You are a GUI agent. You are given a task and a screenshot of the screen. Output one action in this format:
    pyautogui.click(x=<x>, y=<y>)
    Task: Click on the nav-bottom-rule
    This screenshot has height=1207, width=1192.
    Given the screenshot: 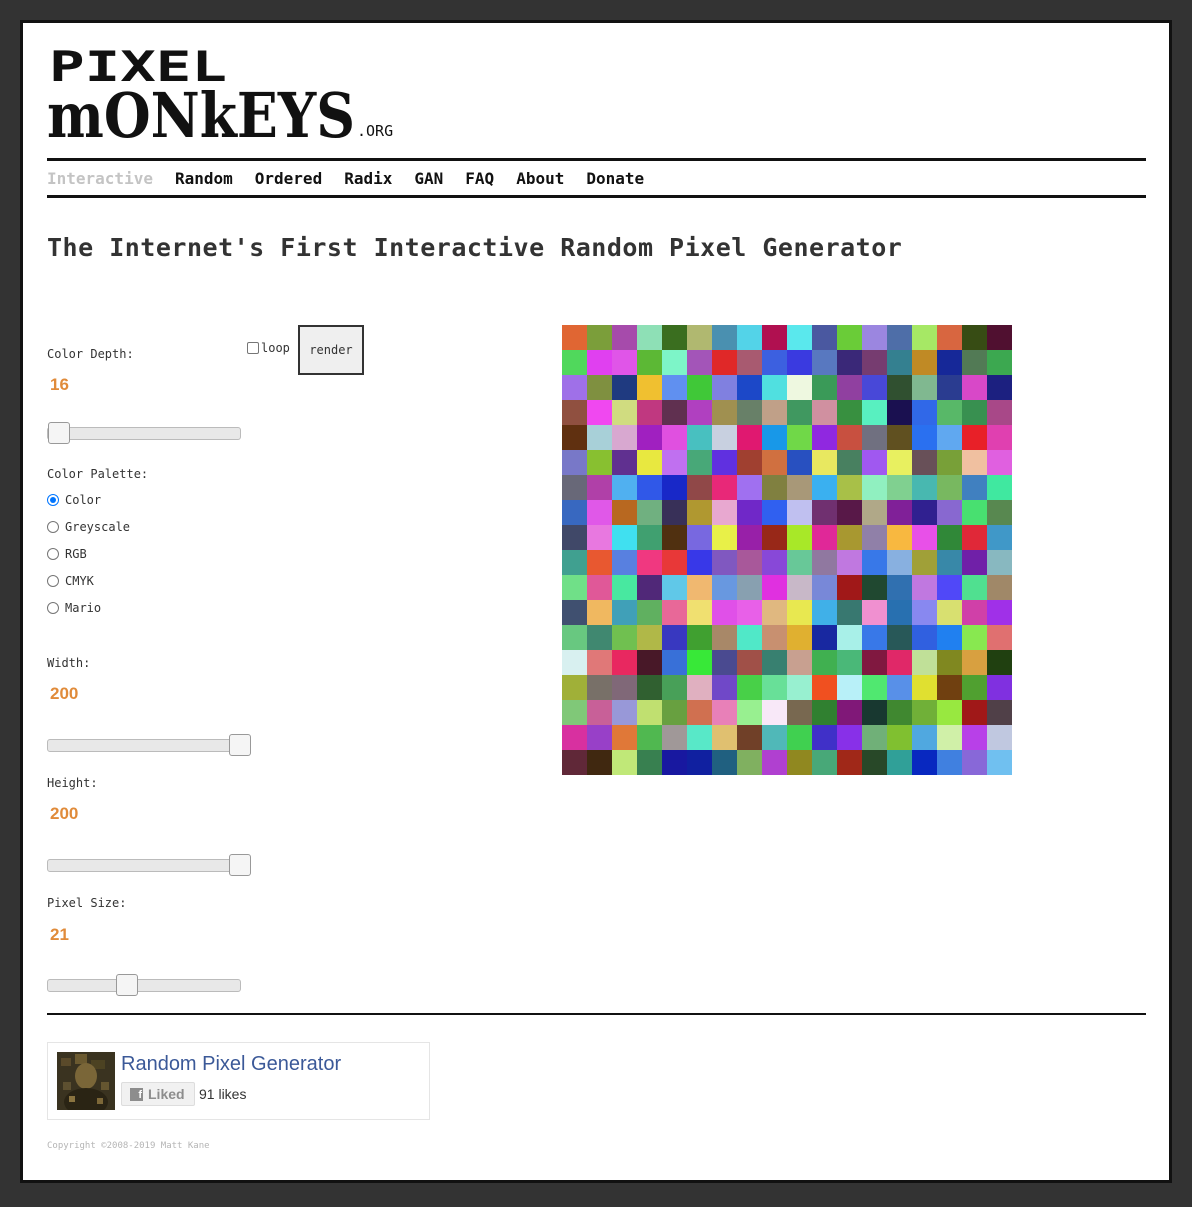 What is the action you would take?
    pyautogui.click(x=596, y=196)
    